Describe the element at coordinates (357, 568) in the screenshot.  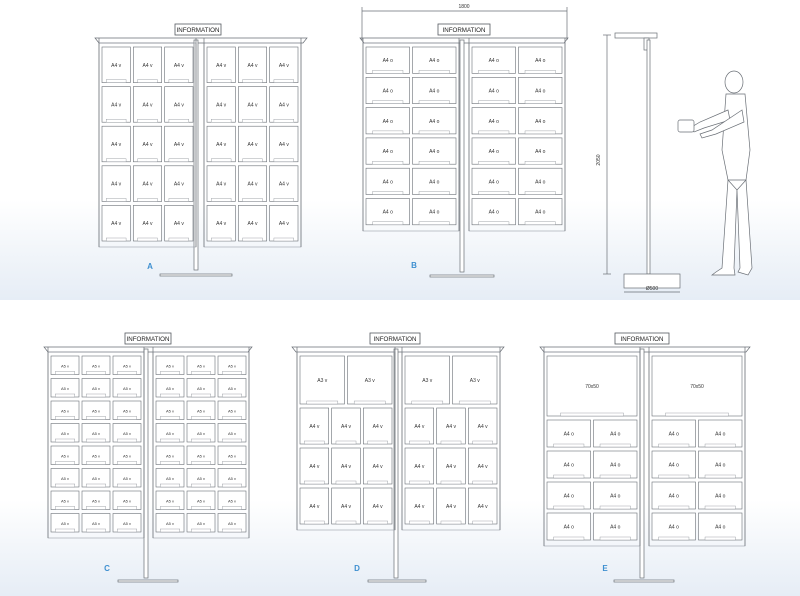
I see `stand-letter: D` at that location.